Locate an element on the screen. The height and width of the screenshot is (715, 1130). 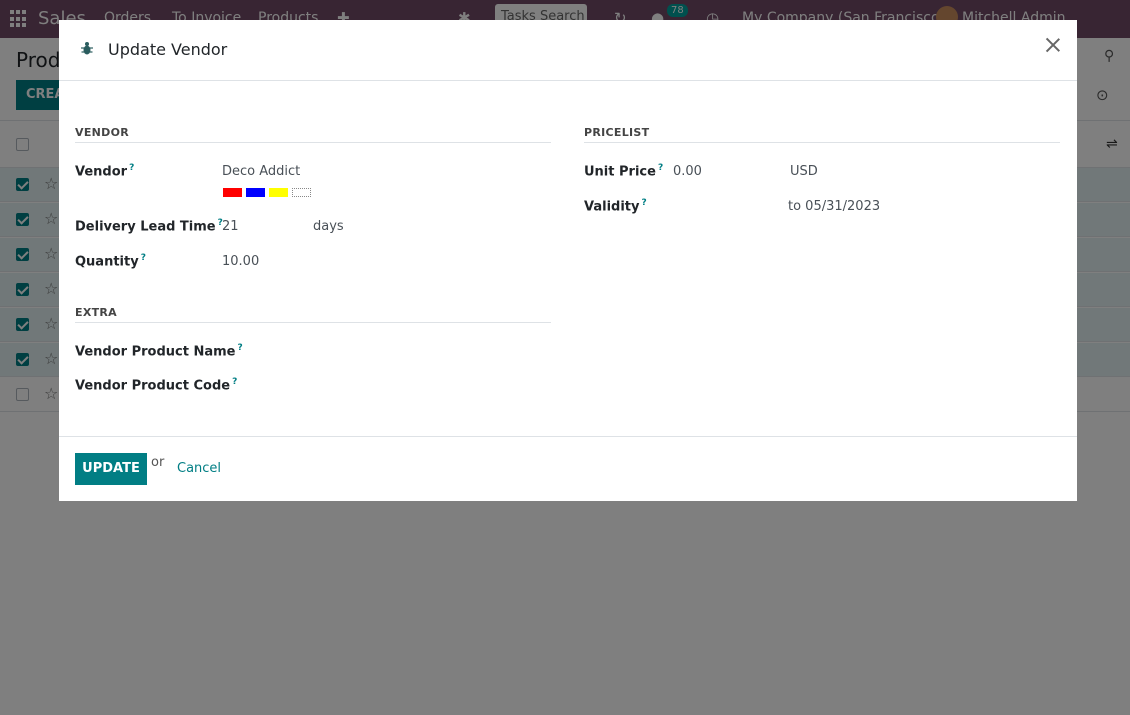
validity-label: Validity? is located at coordinates (615, 206).